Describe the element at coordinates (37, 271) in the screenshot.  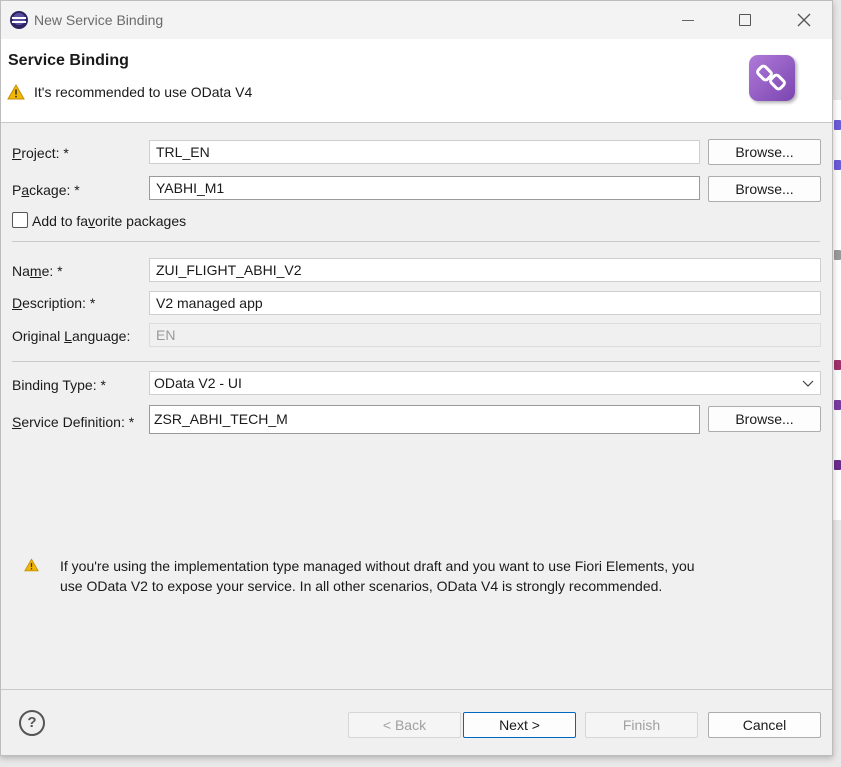
I see `name-label: Name: *` at that location.